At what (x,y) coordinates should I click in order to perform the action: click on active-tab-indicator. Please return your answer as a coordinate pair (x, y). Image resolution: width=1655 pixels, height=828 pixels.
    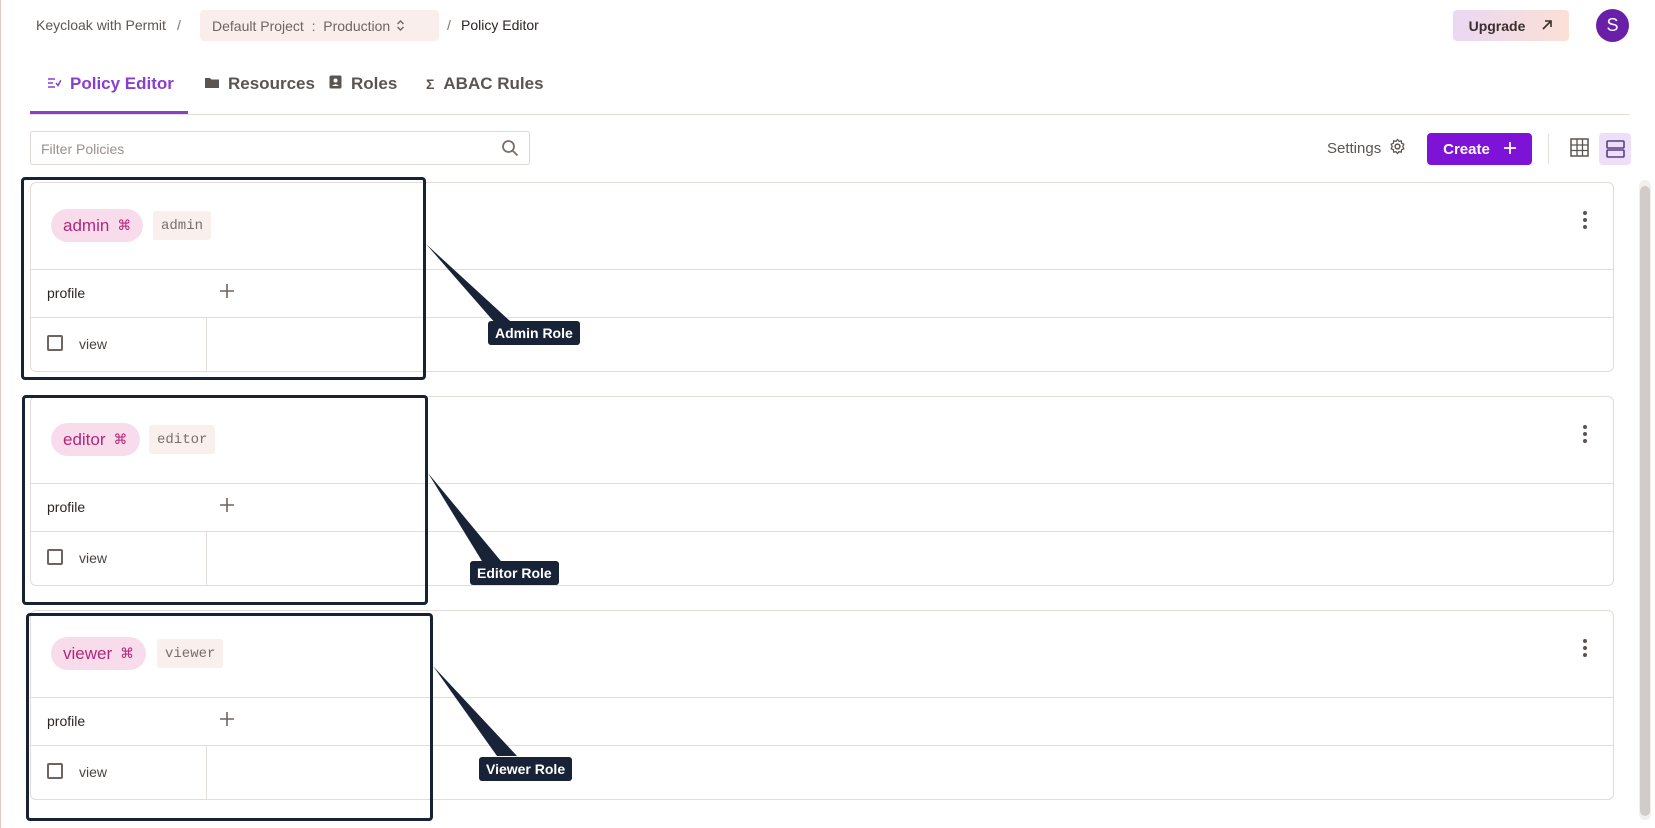
    Looking at the image, I should click on (109, 112).